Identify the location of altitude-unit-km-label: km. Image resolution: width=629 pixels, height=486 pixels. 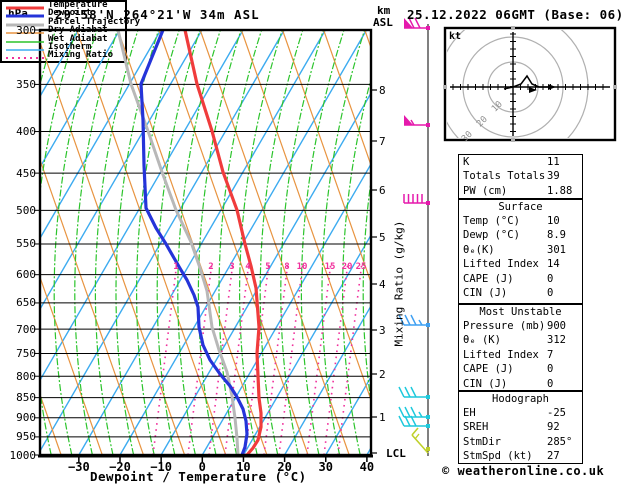
(384, 10).